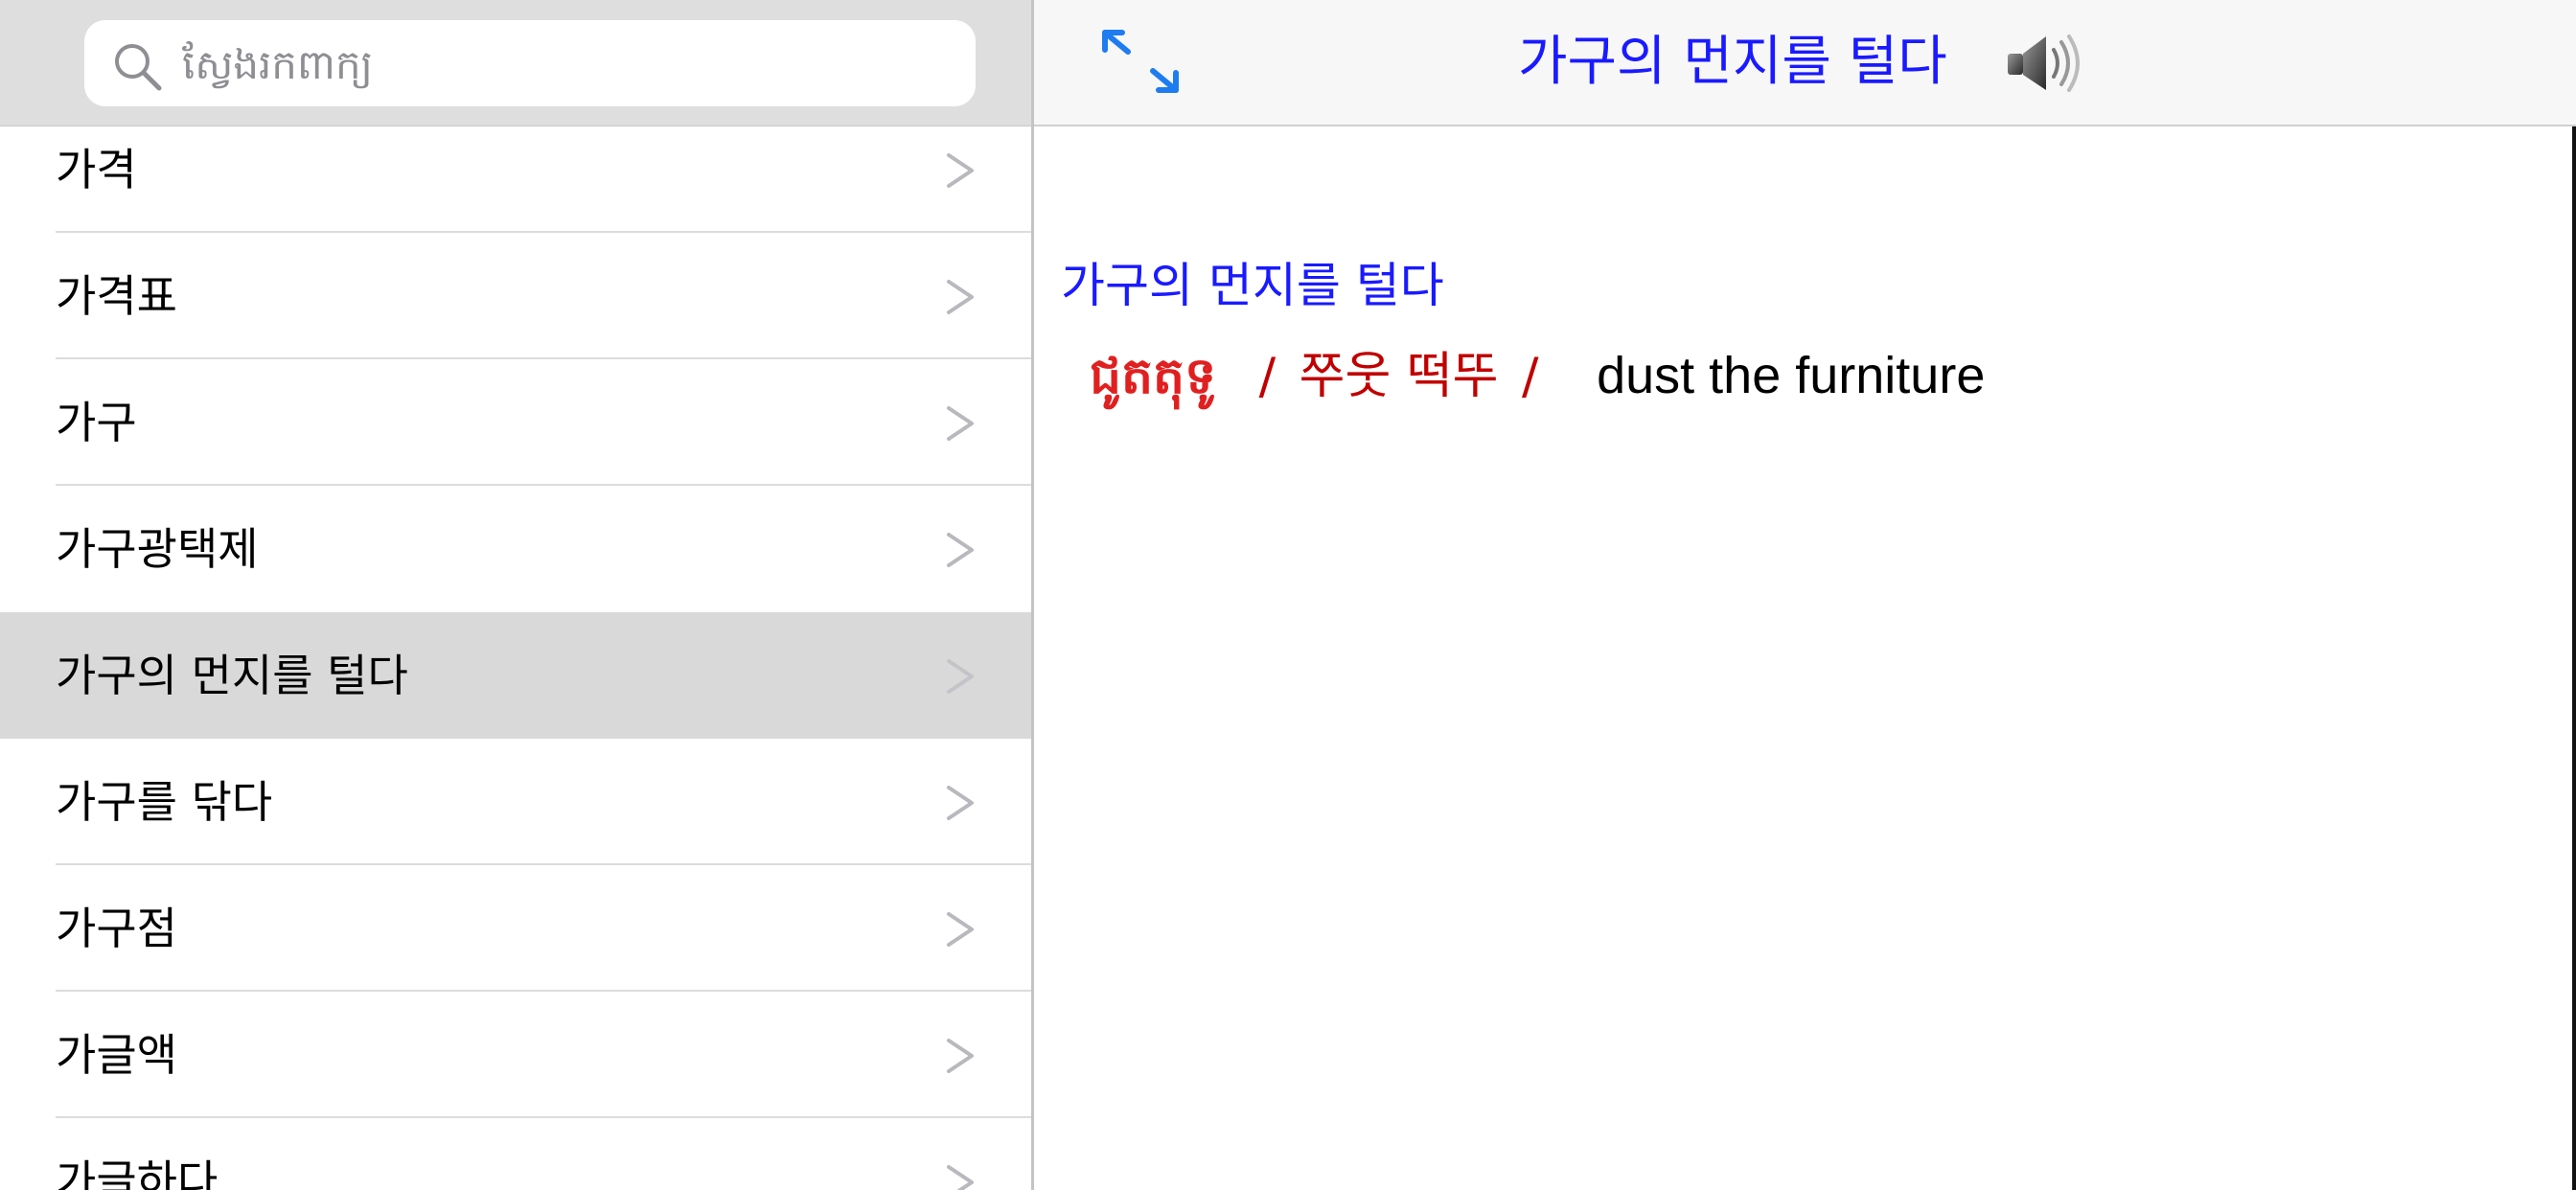 The height and width of the screenshot is (1190, 2576). Describe the element at coordinates (1399, 377) in the screenshot. I see `entry-pronunciation: 쭈웃 떡뚜` at that location.